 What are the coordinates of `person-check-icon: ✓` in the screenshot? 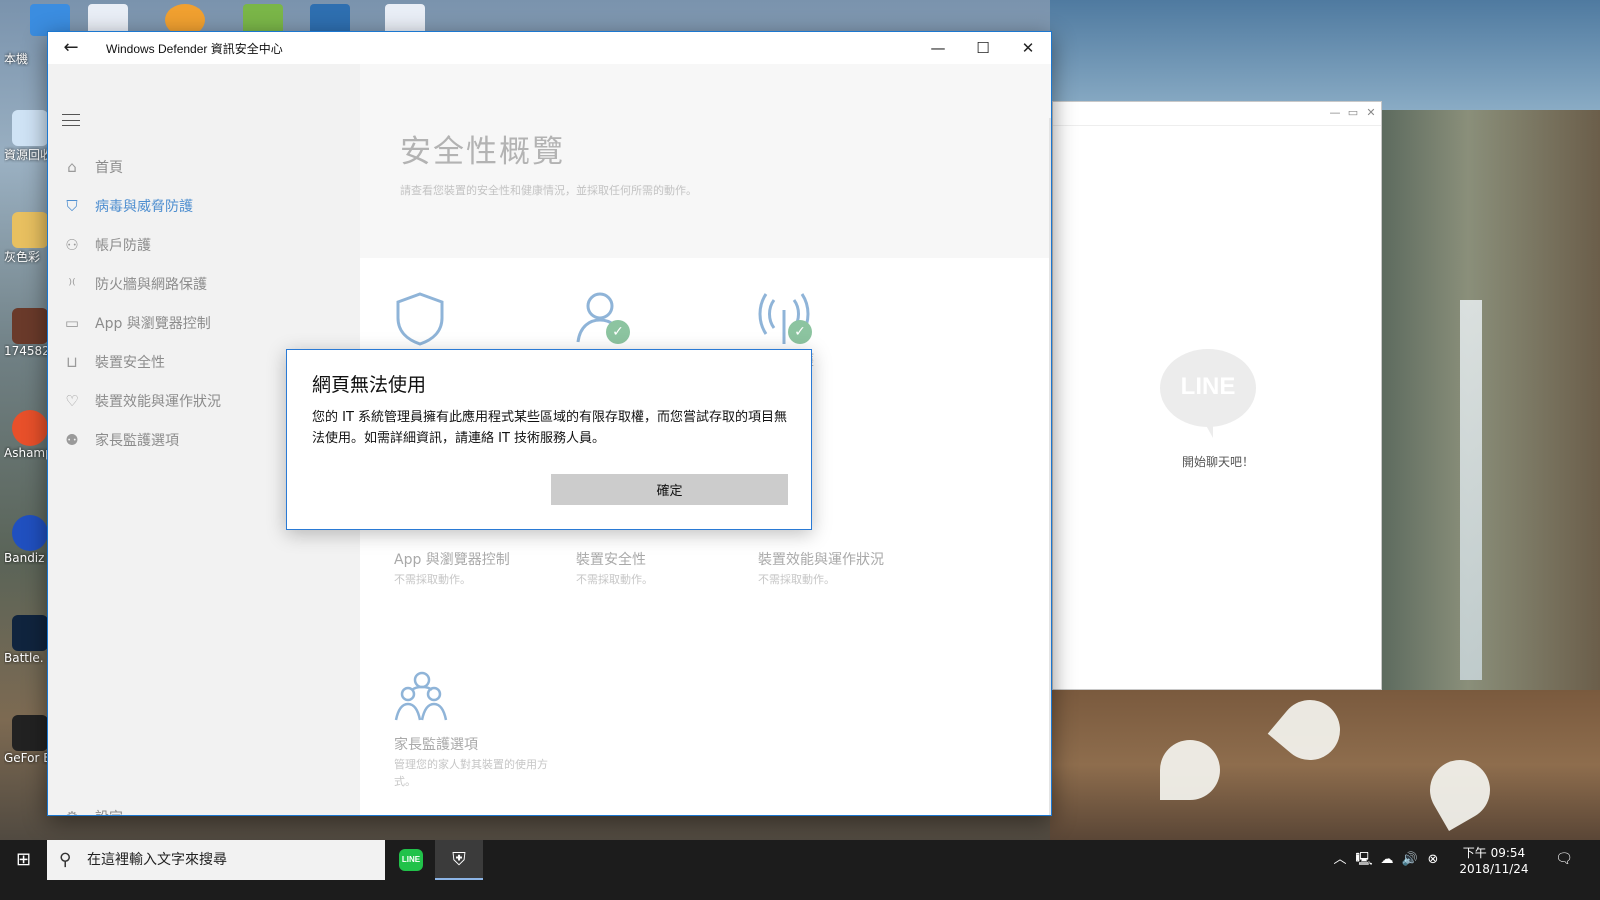 It's located at (604, 318).